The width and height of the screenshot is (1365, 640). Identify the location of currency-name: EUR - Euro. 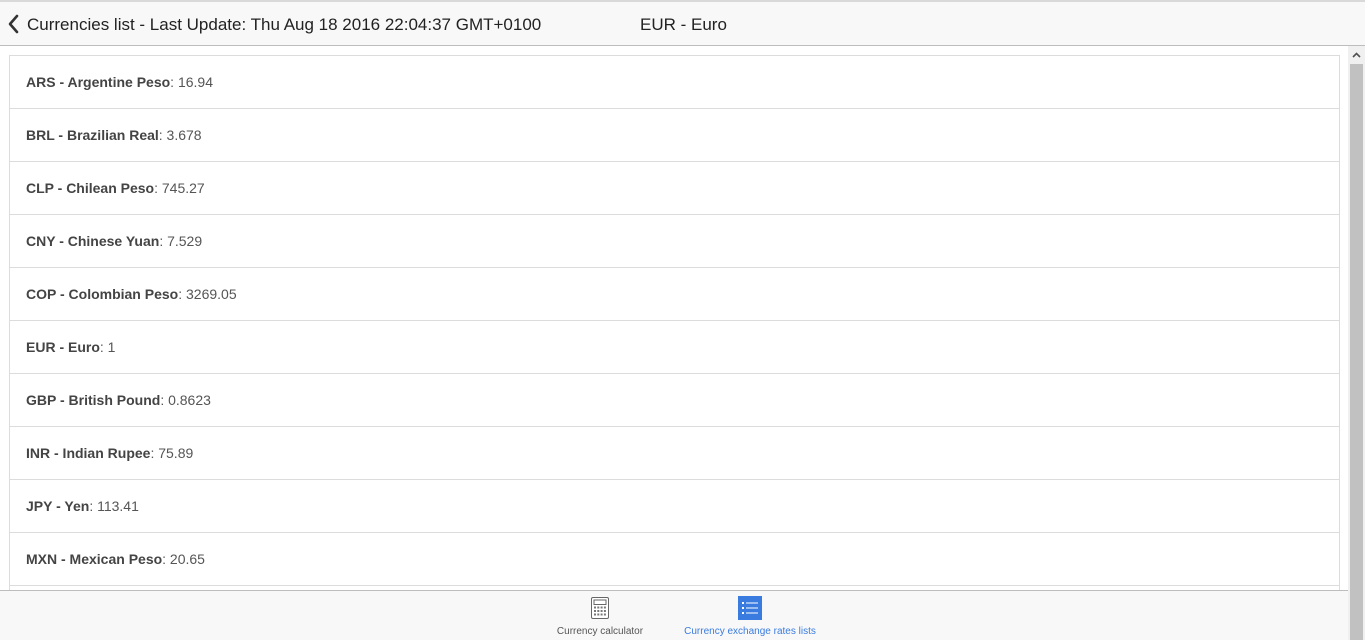
(63, 347).